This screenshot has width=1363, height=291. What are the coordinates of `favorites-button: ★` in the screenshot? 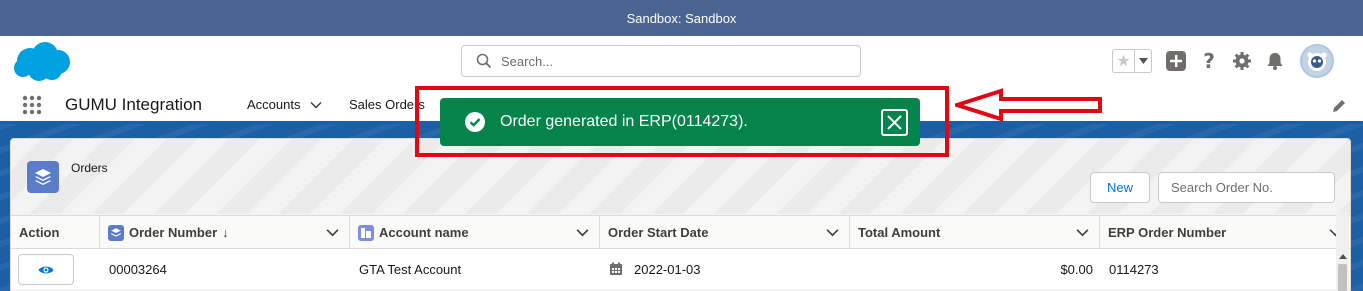 It's located at (1132, 61).